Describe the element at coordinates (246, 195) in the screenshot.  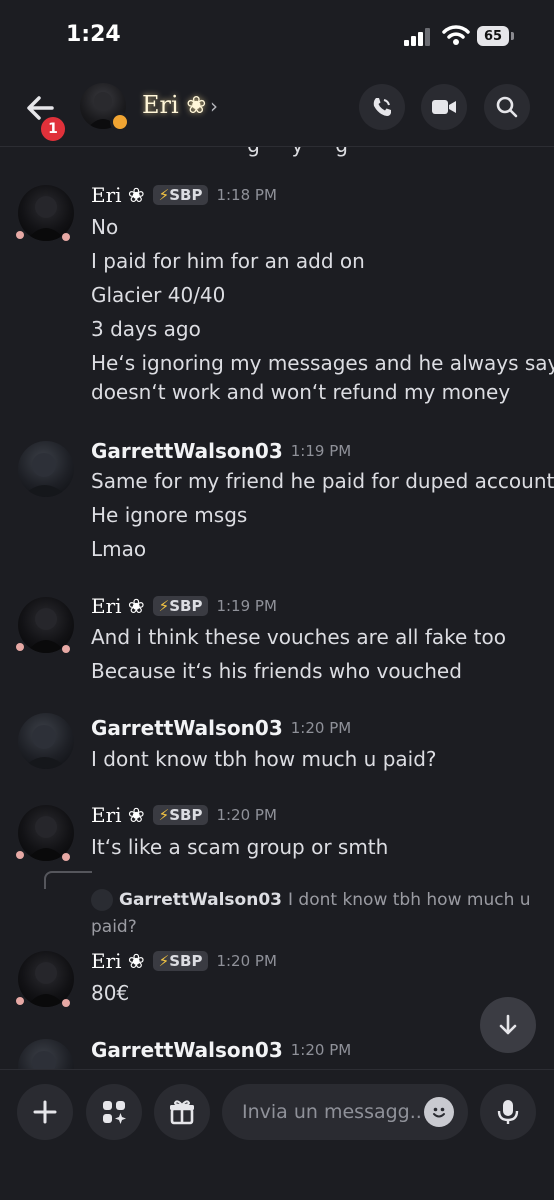
I see `message-time: 1:18 PM` at that location.